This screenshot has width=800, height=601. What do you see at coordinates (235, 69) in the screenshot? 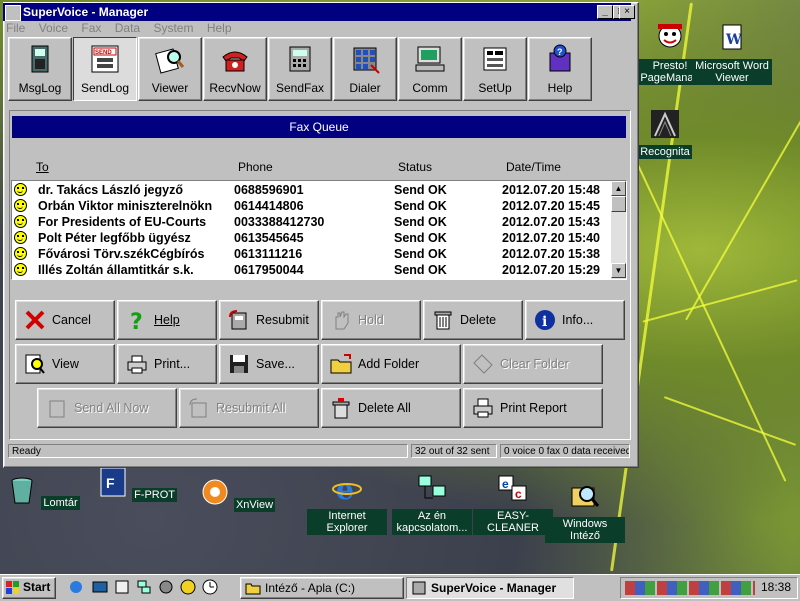
I see `tool-recvnow: RecvNow` at bounding box center [235, 69].